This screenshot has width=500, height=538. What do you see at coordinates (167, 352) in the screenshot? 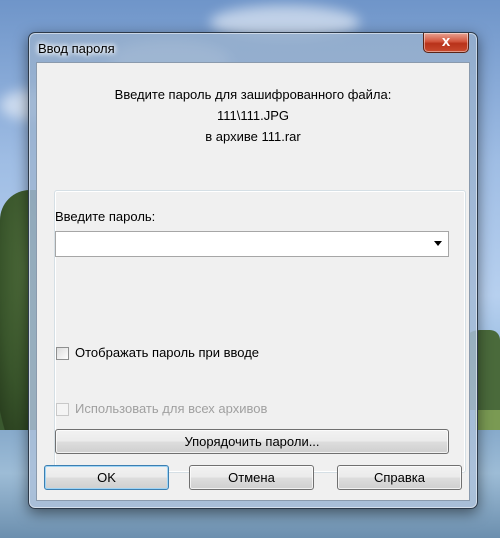
I see `show-password-label: Отображать пароль при вводе` at bounding box center [167, 352].